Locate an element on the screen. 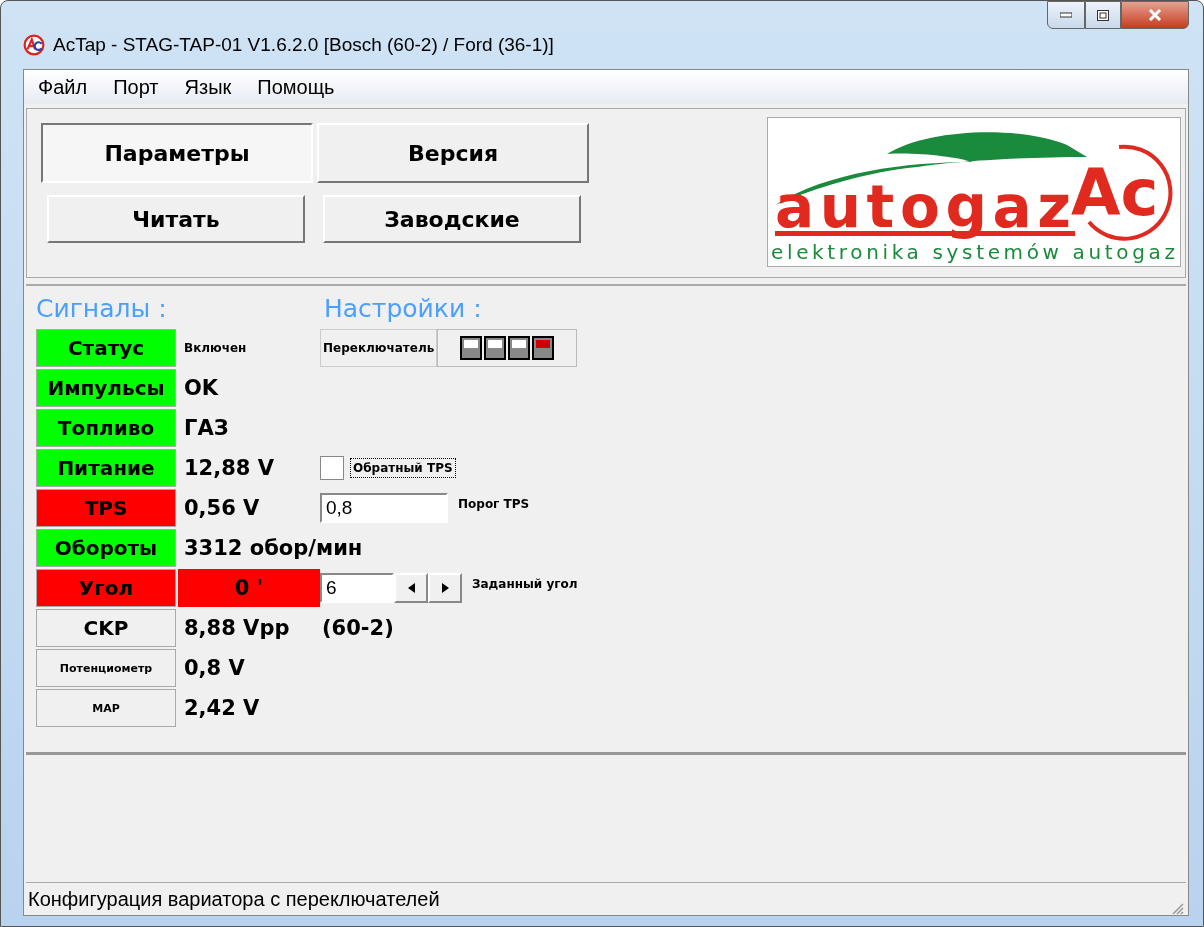 Image resolution: width=1204 pixels, height=927 pixels. toolbar-button: Читать is located at coordinates (176, 219).